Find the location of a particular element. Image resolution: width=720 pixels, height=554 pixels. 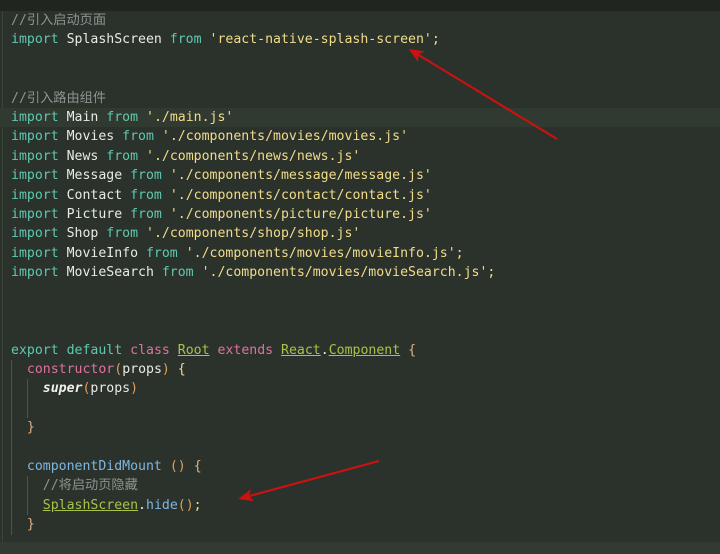

code-token: //引入启动页面 is located at coordinates (59, 20).